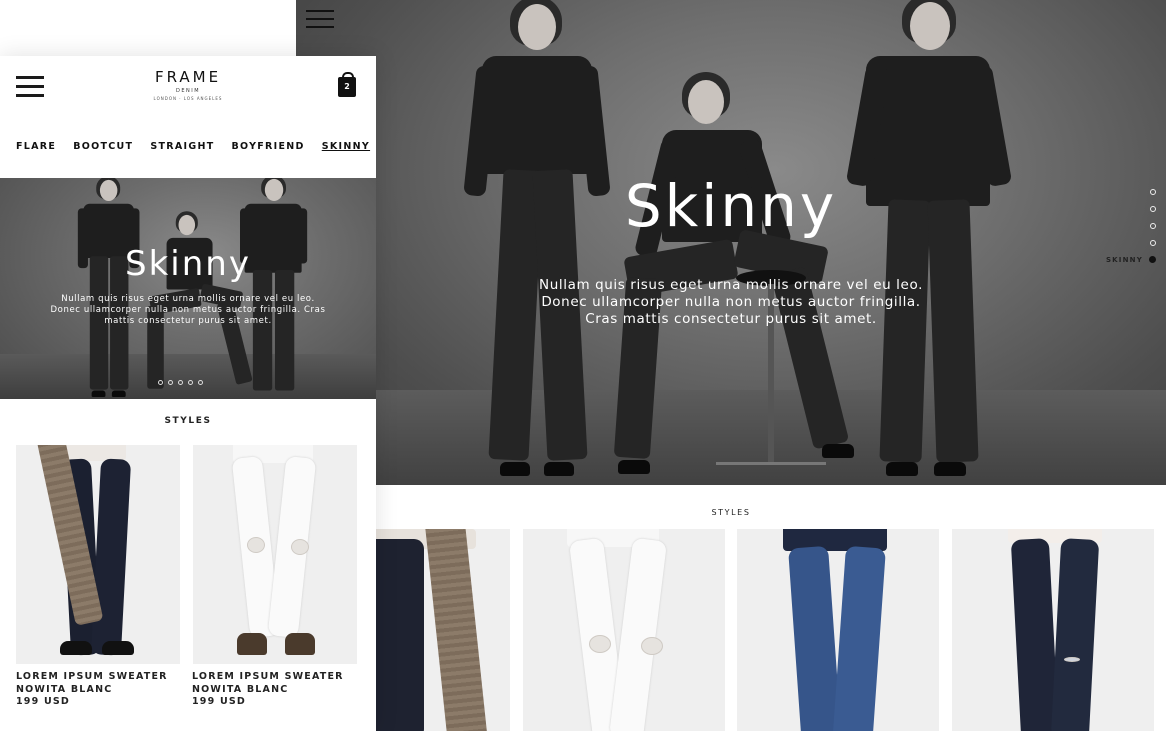  Describe the element at coordinates (731, 437) in the screenshot. I see `hero-floor` at that location.